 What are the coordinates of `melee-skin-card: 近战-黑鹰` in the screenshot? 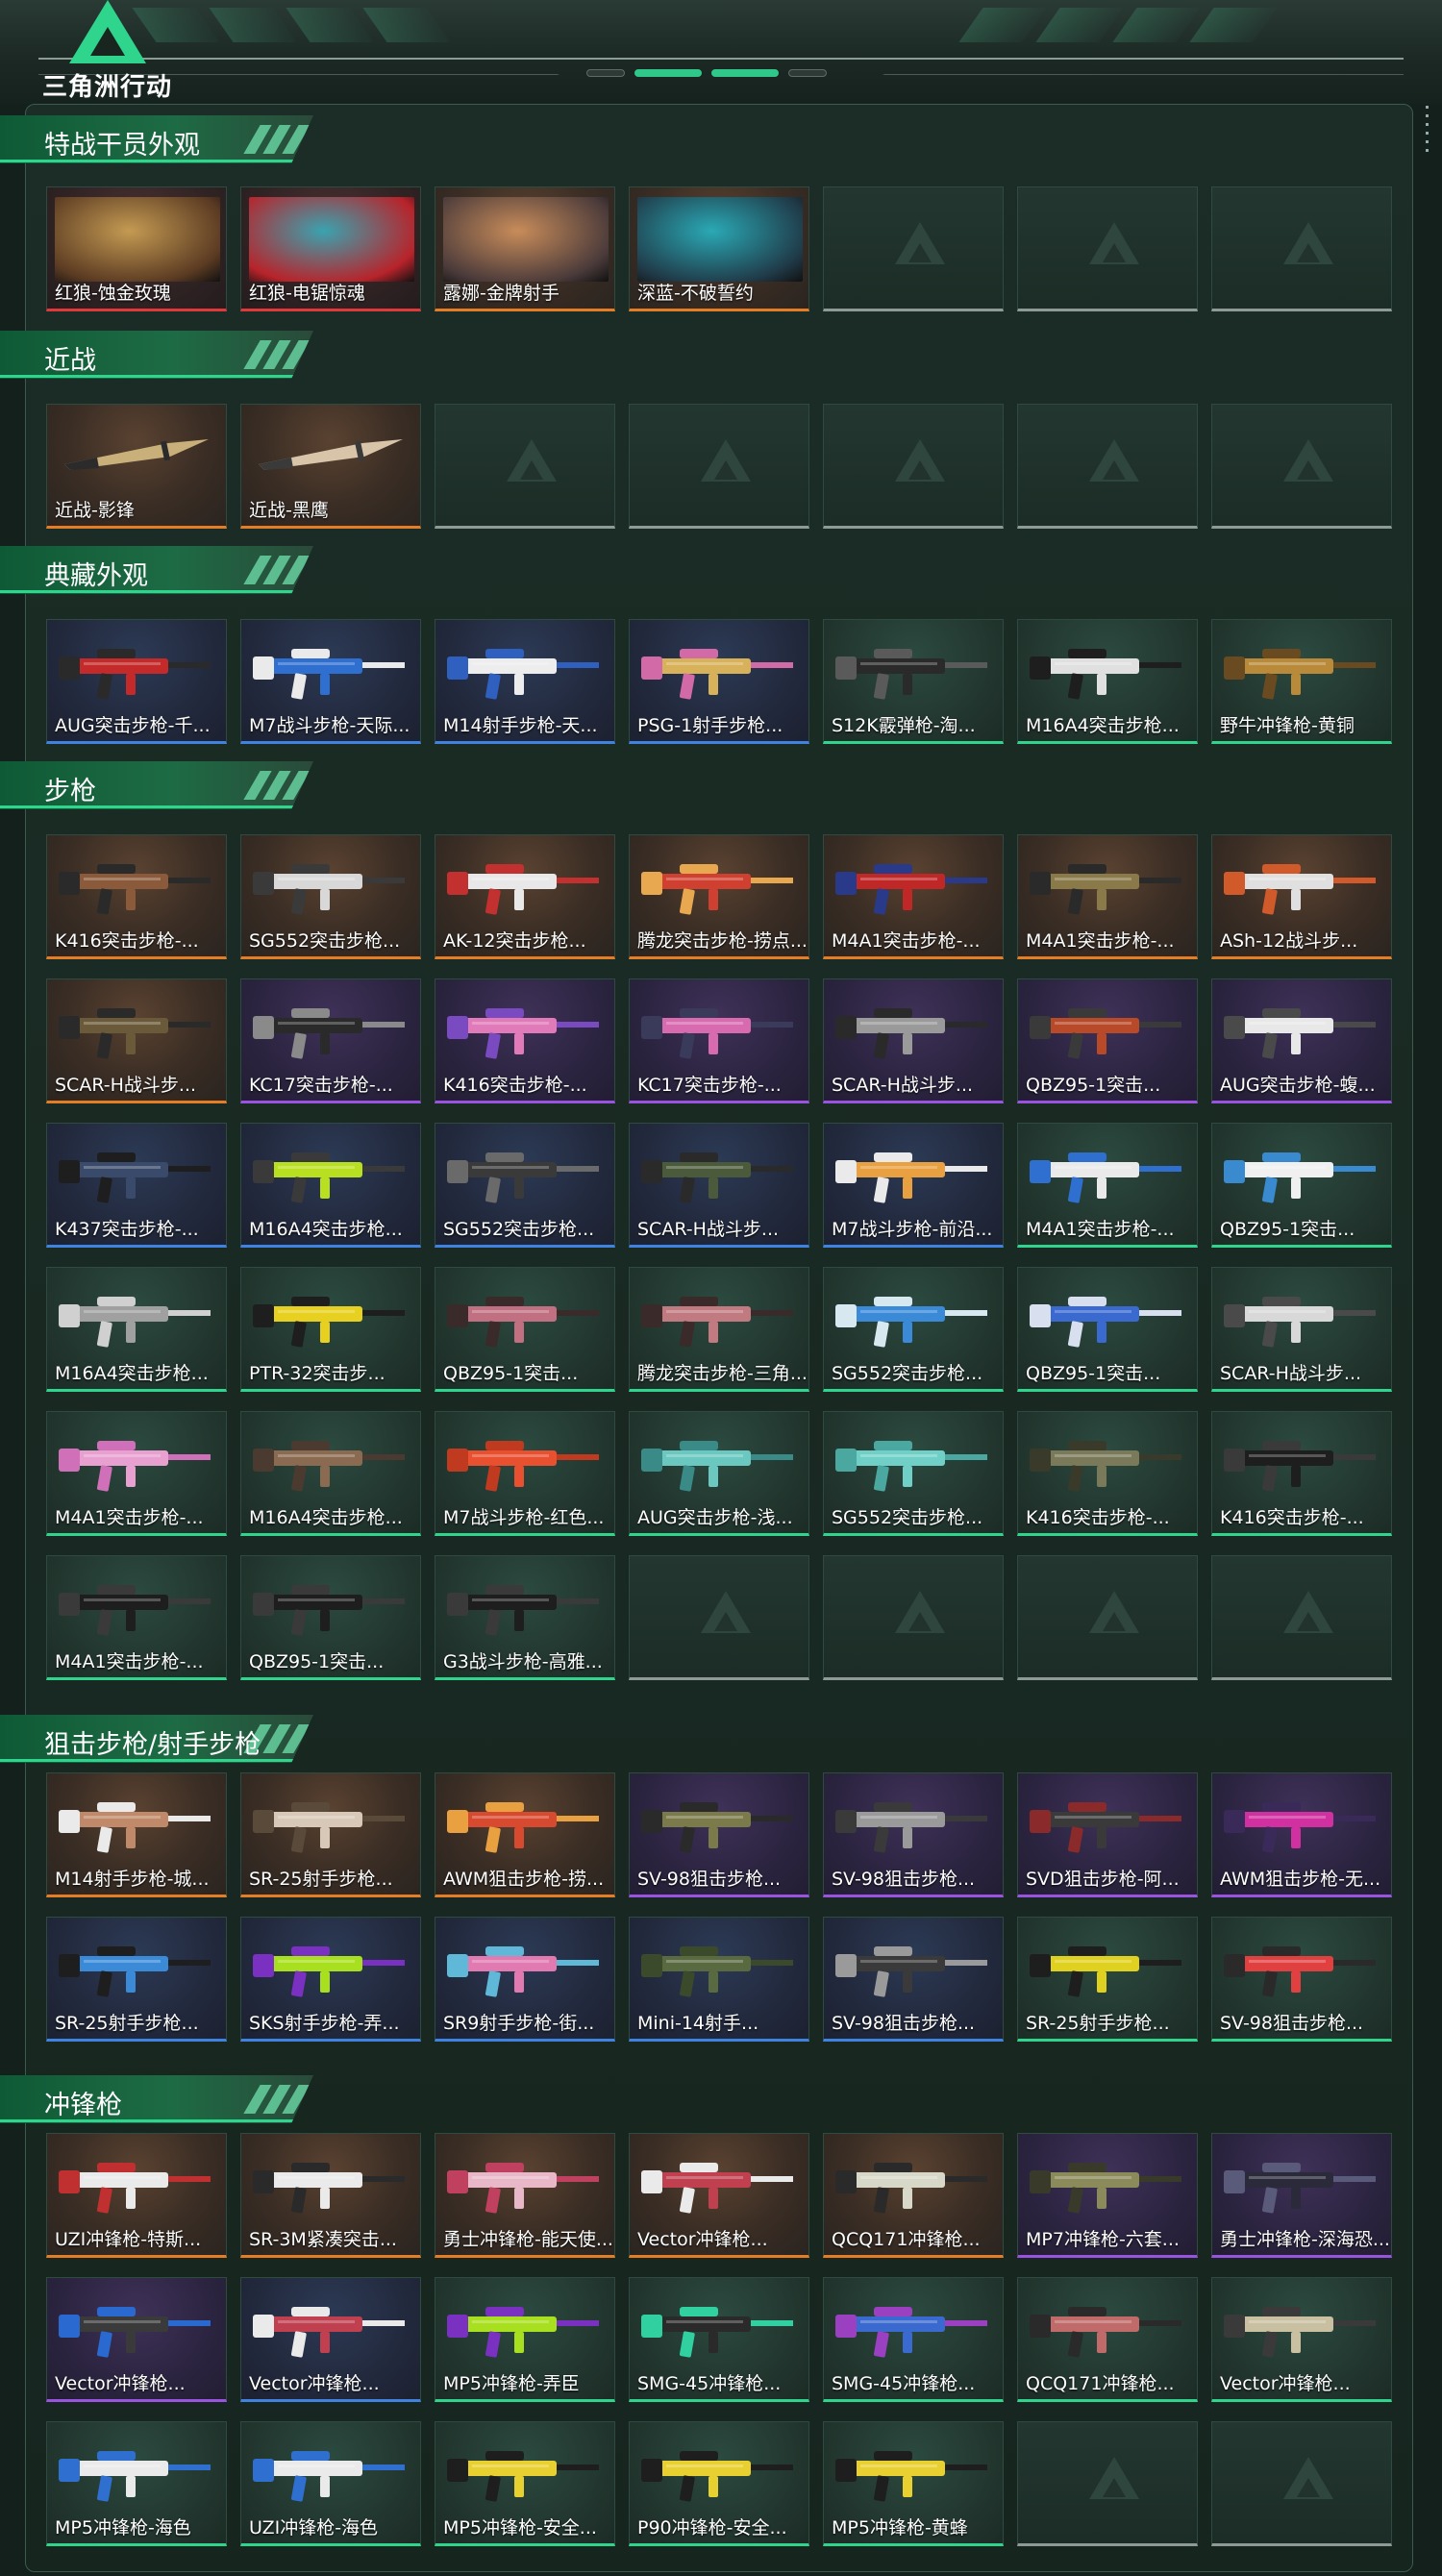 It's located at (330, 467).